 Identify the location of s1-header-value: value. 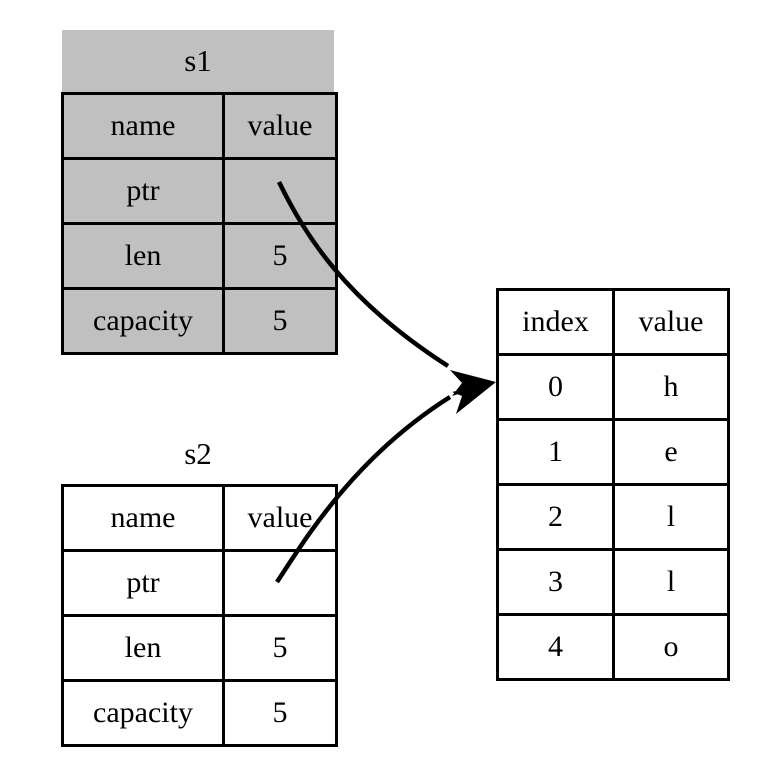
(280, 126).